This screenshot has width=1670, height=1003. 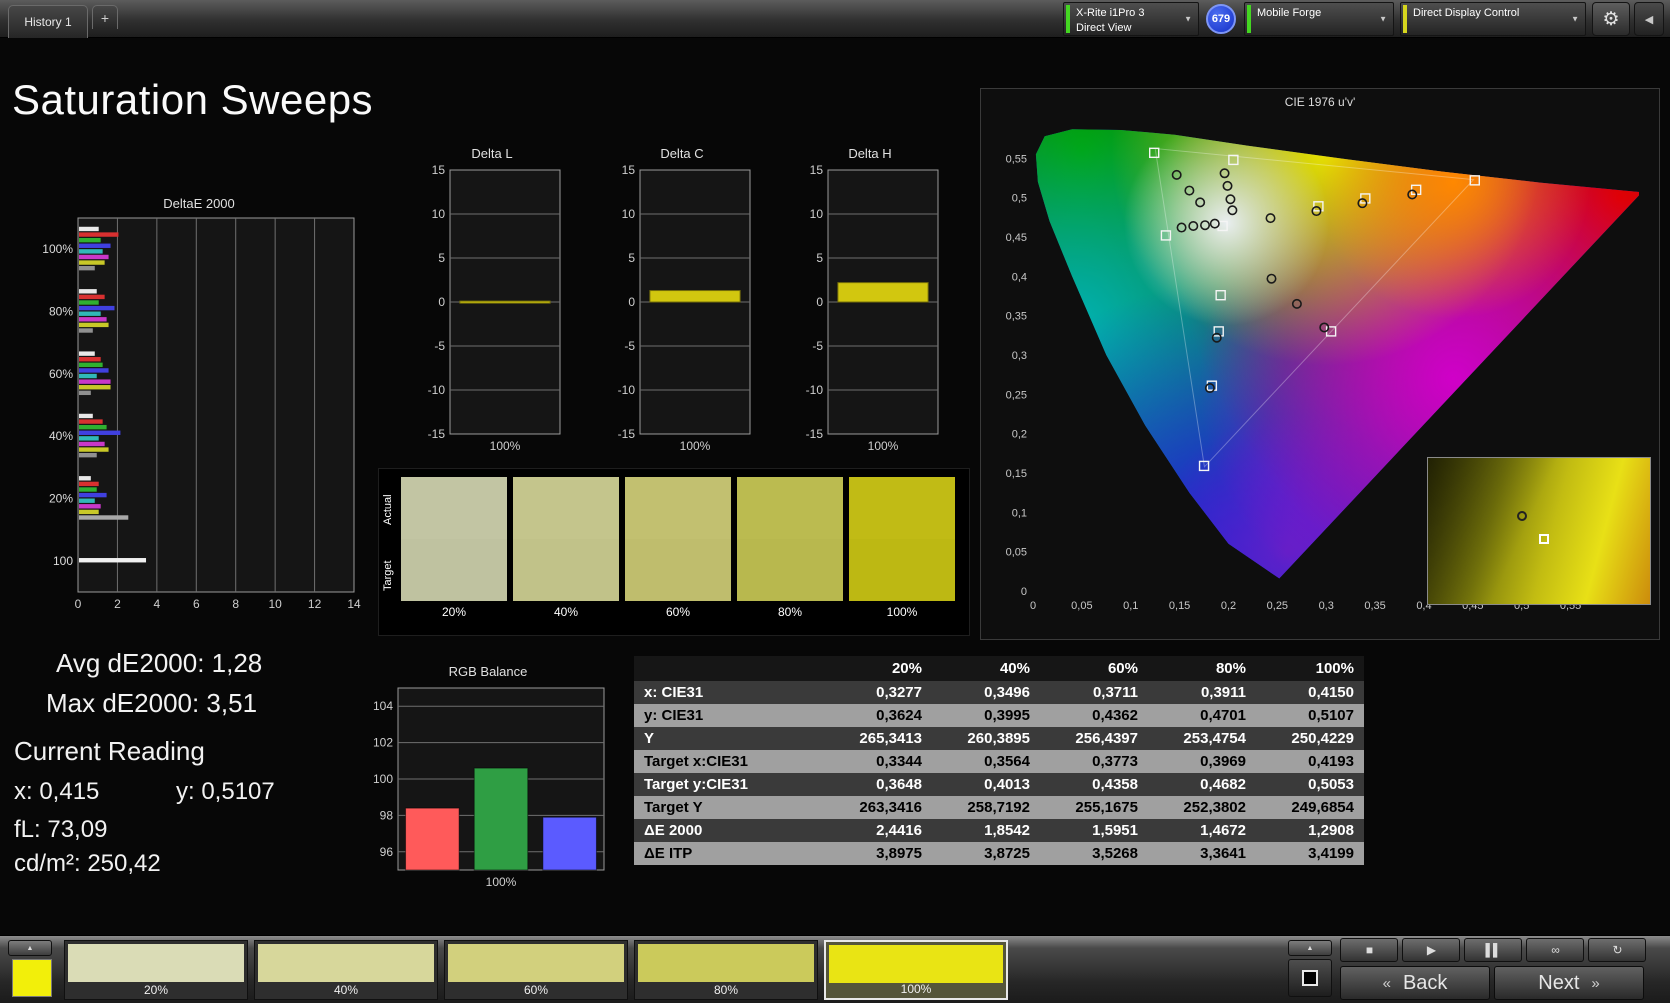 What do you see at coordinates (388, 510) in the screenshot?
I see `actual-row-label: Actual` at bounding box center [388, 510].